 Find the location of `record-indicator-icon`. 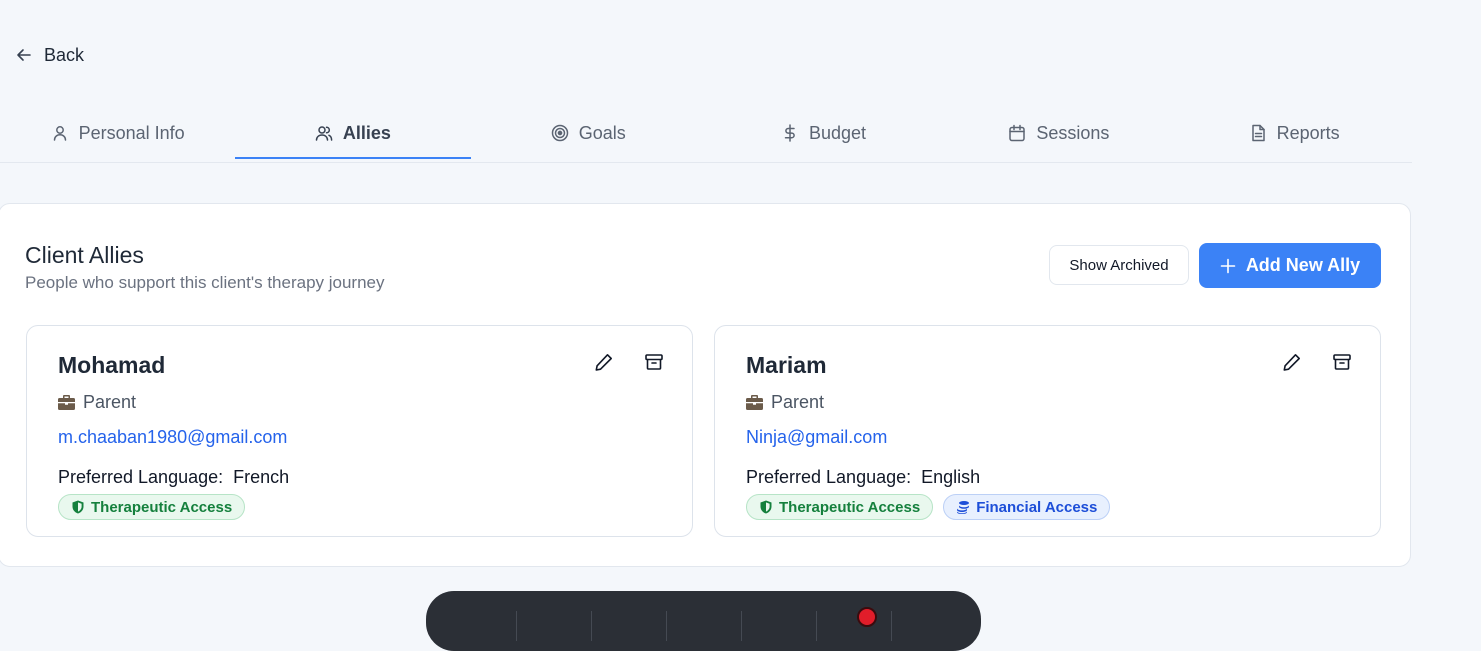

record-indicator-icon is located at coordinates (867, 617).